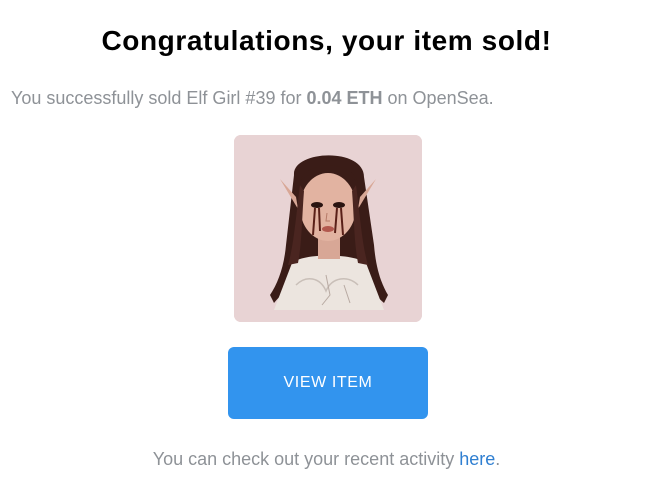  I want to click on email-title: Congratulations, your item sold!, so click(326, 40).